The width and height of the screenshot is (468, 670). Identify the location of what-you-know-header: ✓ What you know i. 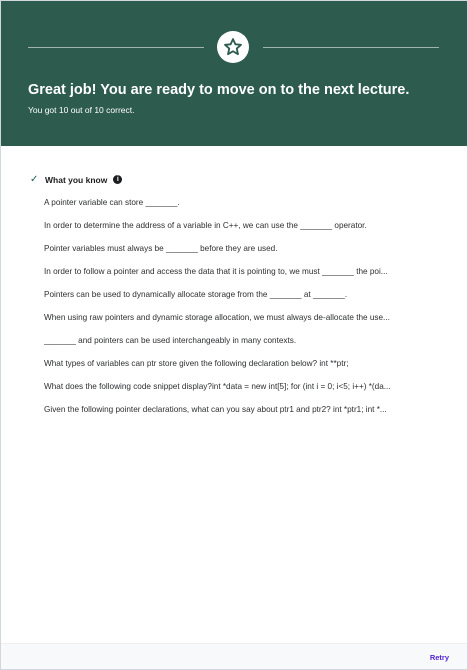
(76, 179).